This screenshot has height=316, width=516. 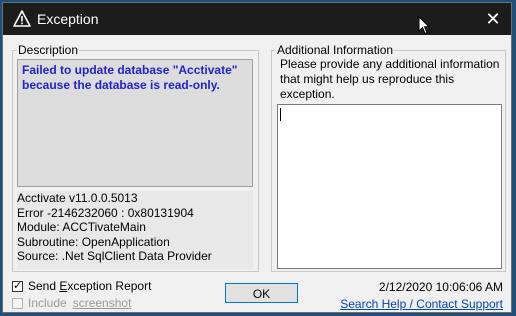 What do you see at coordinates (257, 19) in the screenshot?
I see `title-bar: Exception ✕` at bounding box center [257, 19].